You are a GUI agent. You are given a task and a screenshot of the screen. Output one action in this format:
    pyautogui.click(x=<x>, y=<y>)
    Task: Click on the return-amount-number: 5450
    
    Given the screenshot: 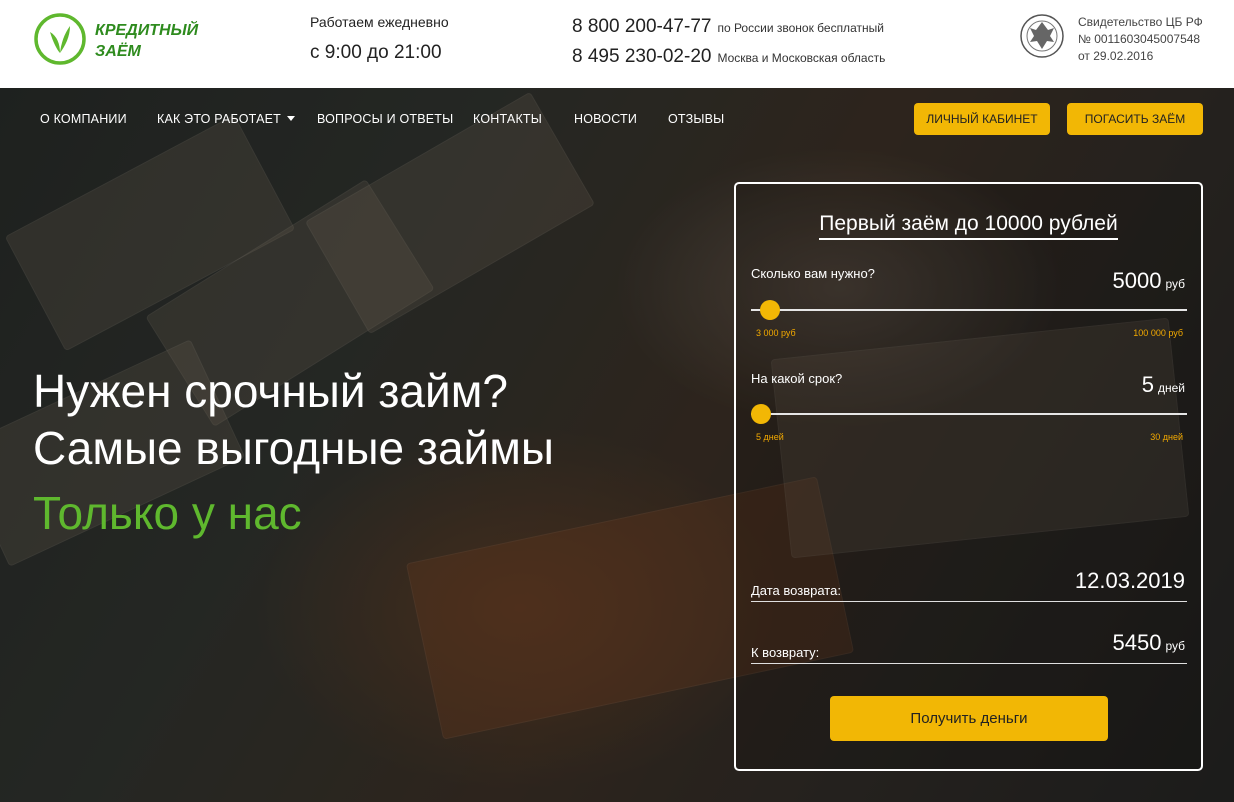 What is the action you would take?
    pyautogui.click(x=1137, y=642)
    